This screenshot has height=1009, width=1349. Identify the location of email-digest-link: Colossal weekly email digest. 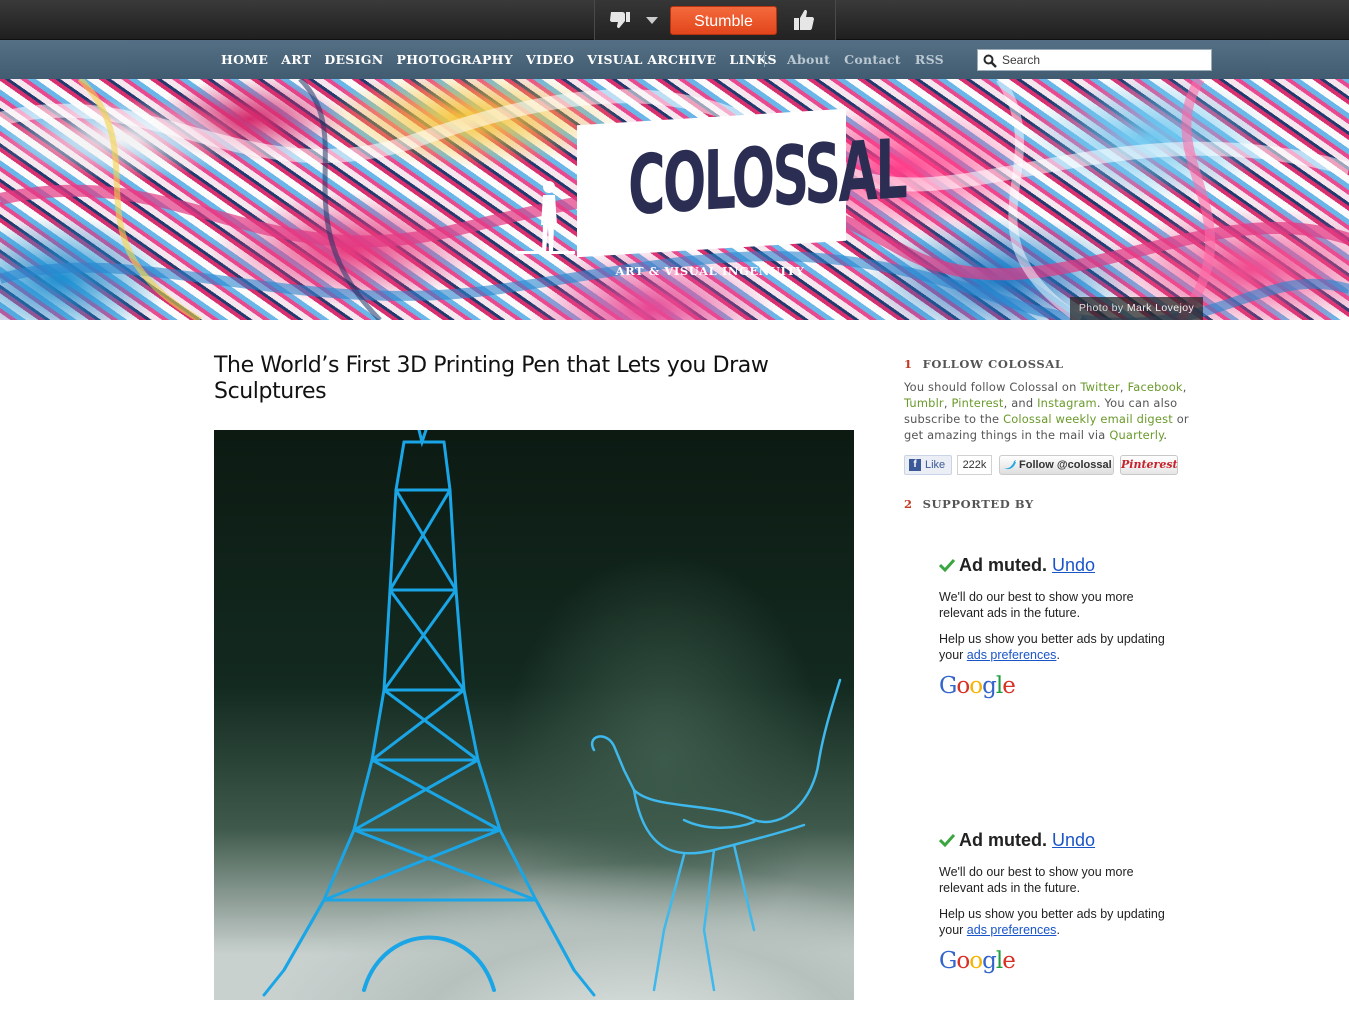
(1088, 419).